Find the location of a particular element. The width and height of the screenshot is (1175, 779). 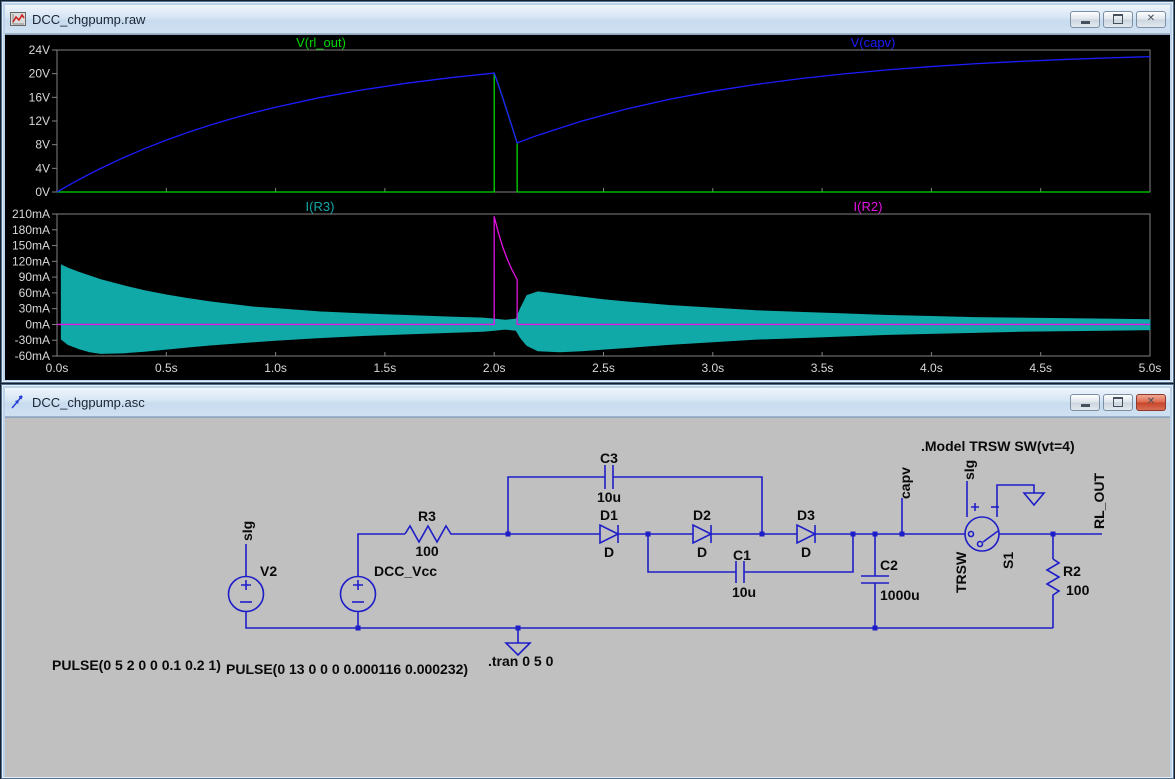

v2-name-label: V2 is located at coordinates (268, 571).